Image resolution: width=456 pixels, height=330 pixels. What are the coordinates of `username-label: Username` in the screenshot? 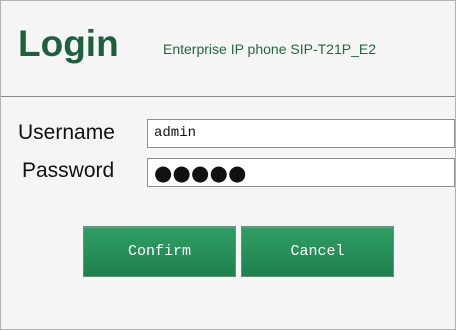 It's located at (66, 132).